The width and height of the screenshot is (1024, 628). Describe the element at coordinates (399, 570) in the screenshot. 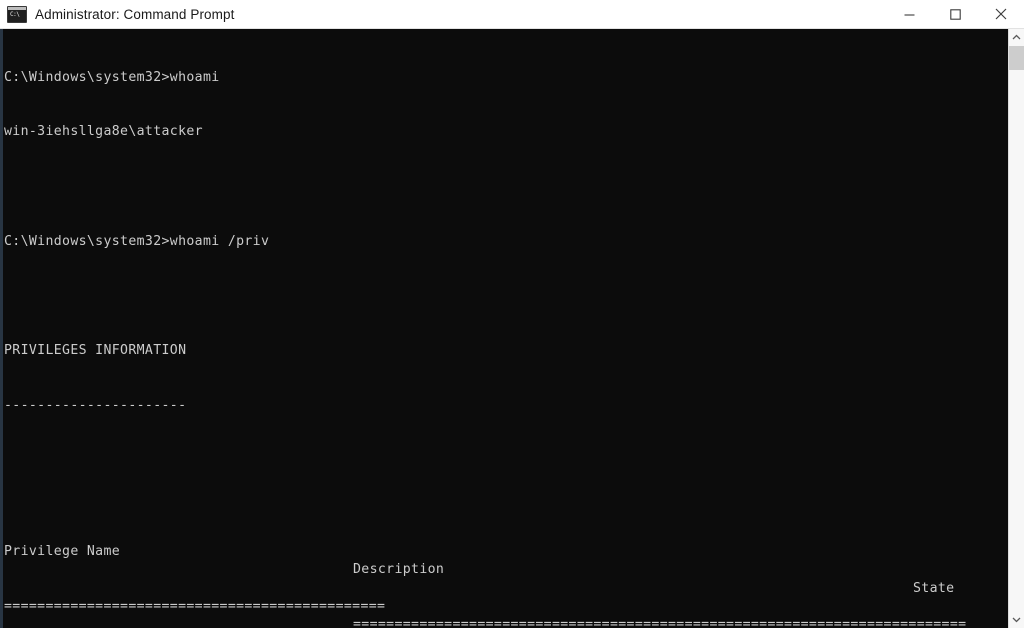

I see `header-description: Description` at that location.